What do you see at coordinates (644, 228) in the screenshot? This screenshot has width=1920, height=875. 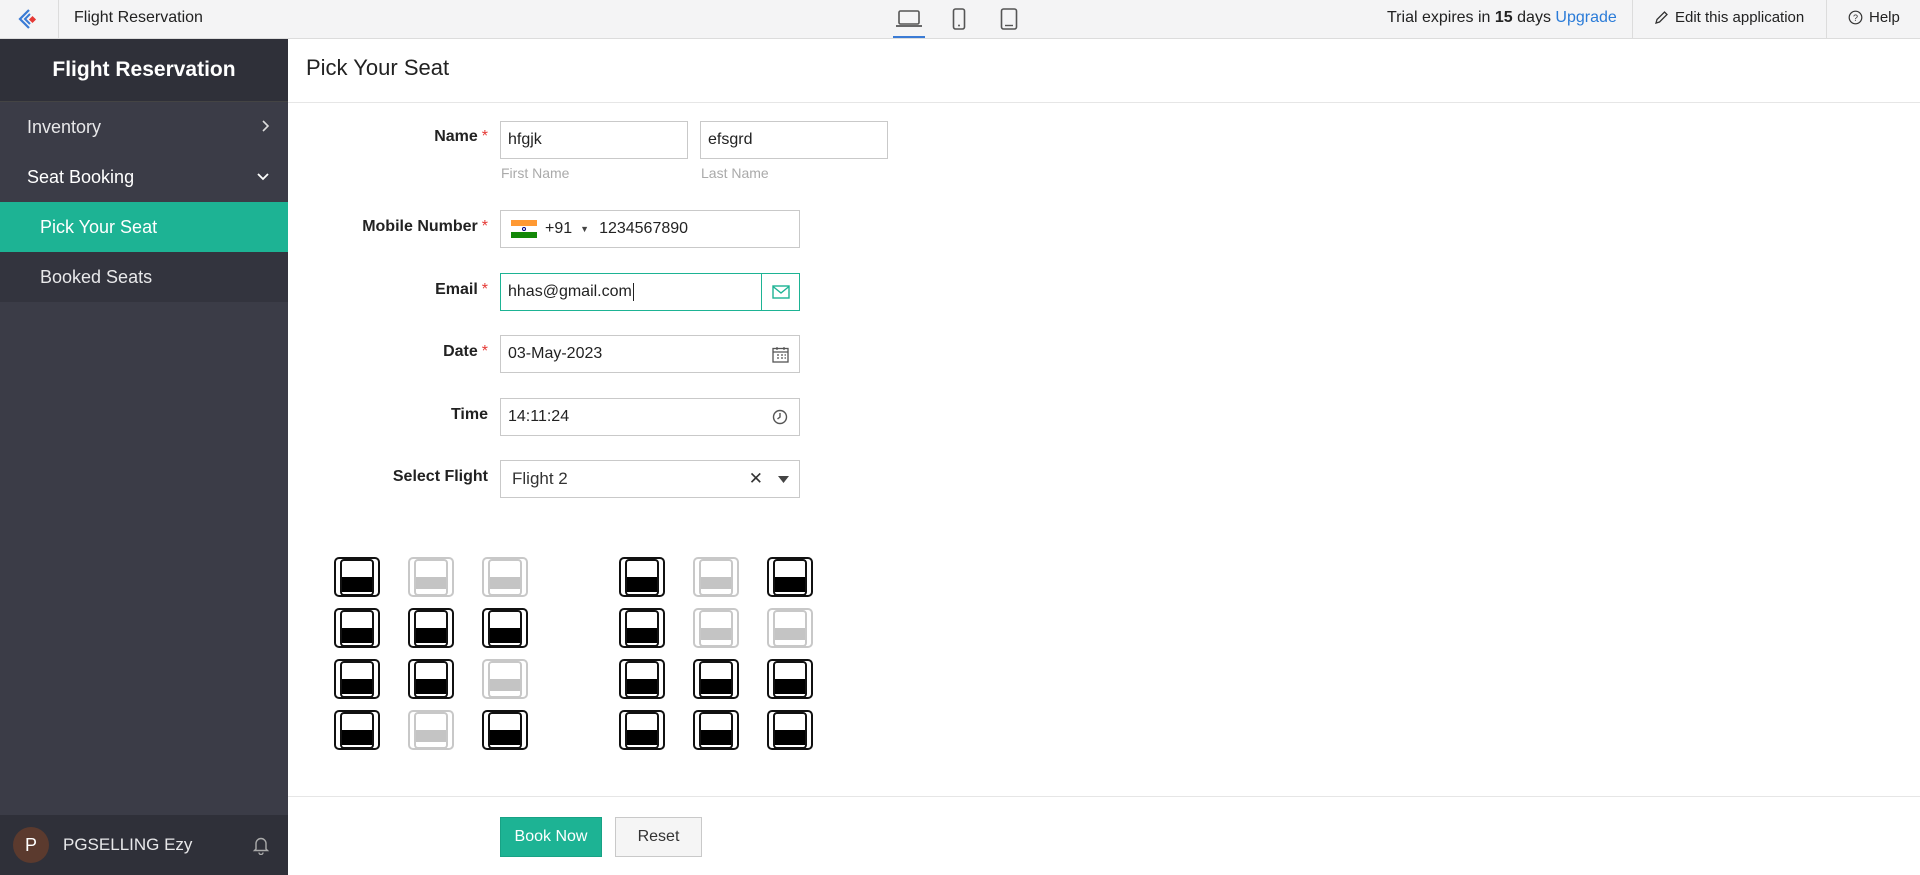 I see `mobile-number-value: 1234567890` at bounding box center [644, 228].